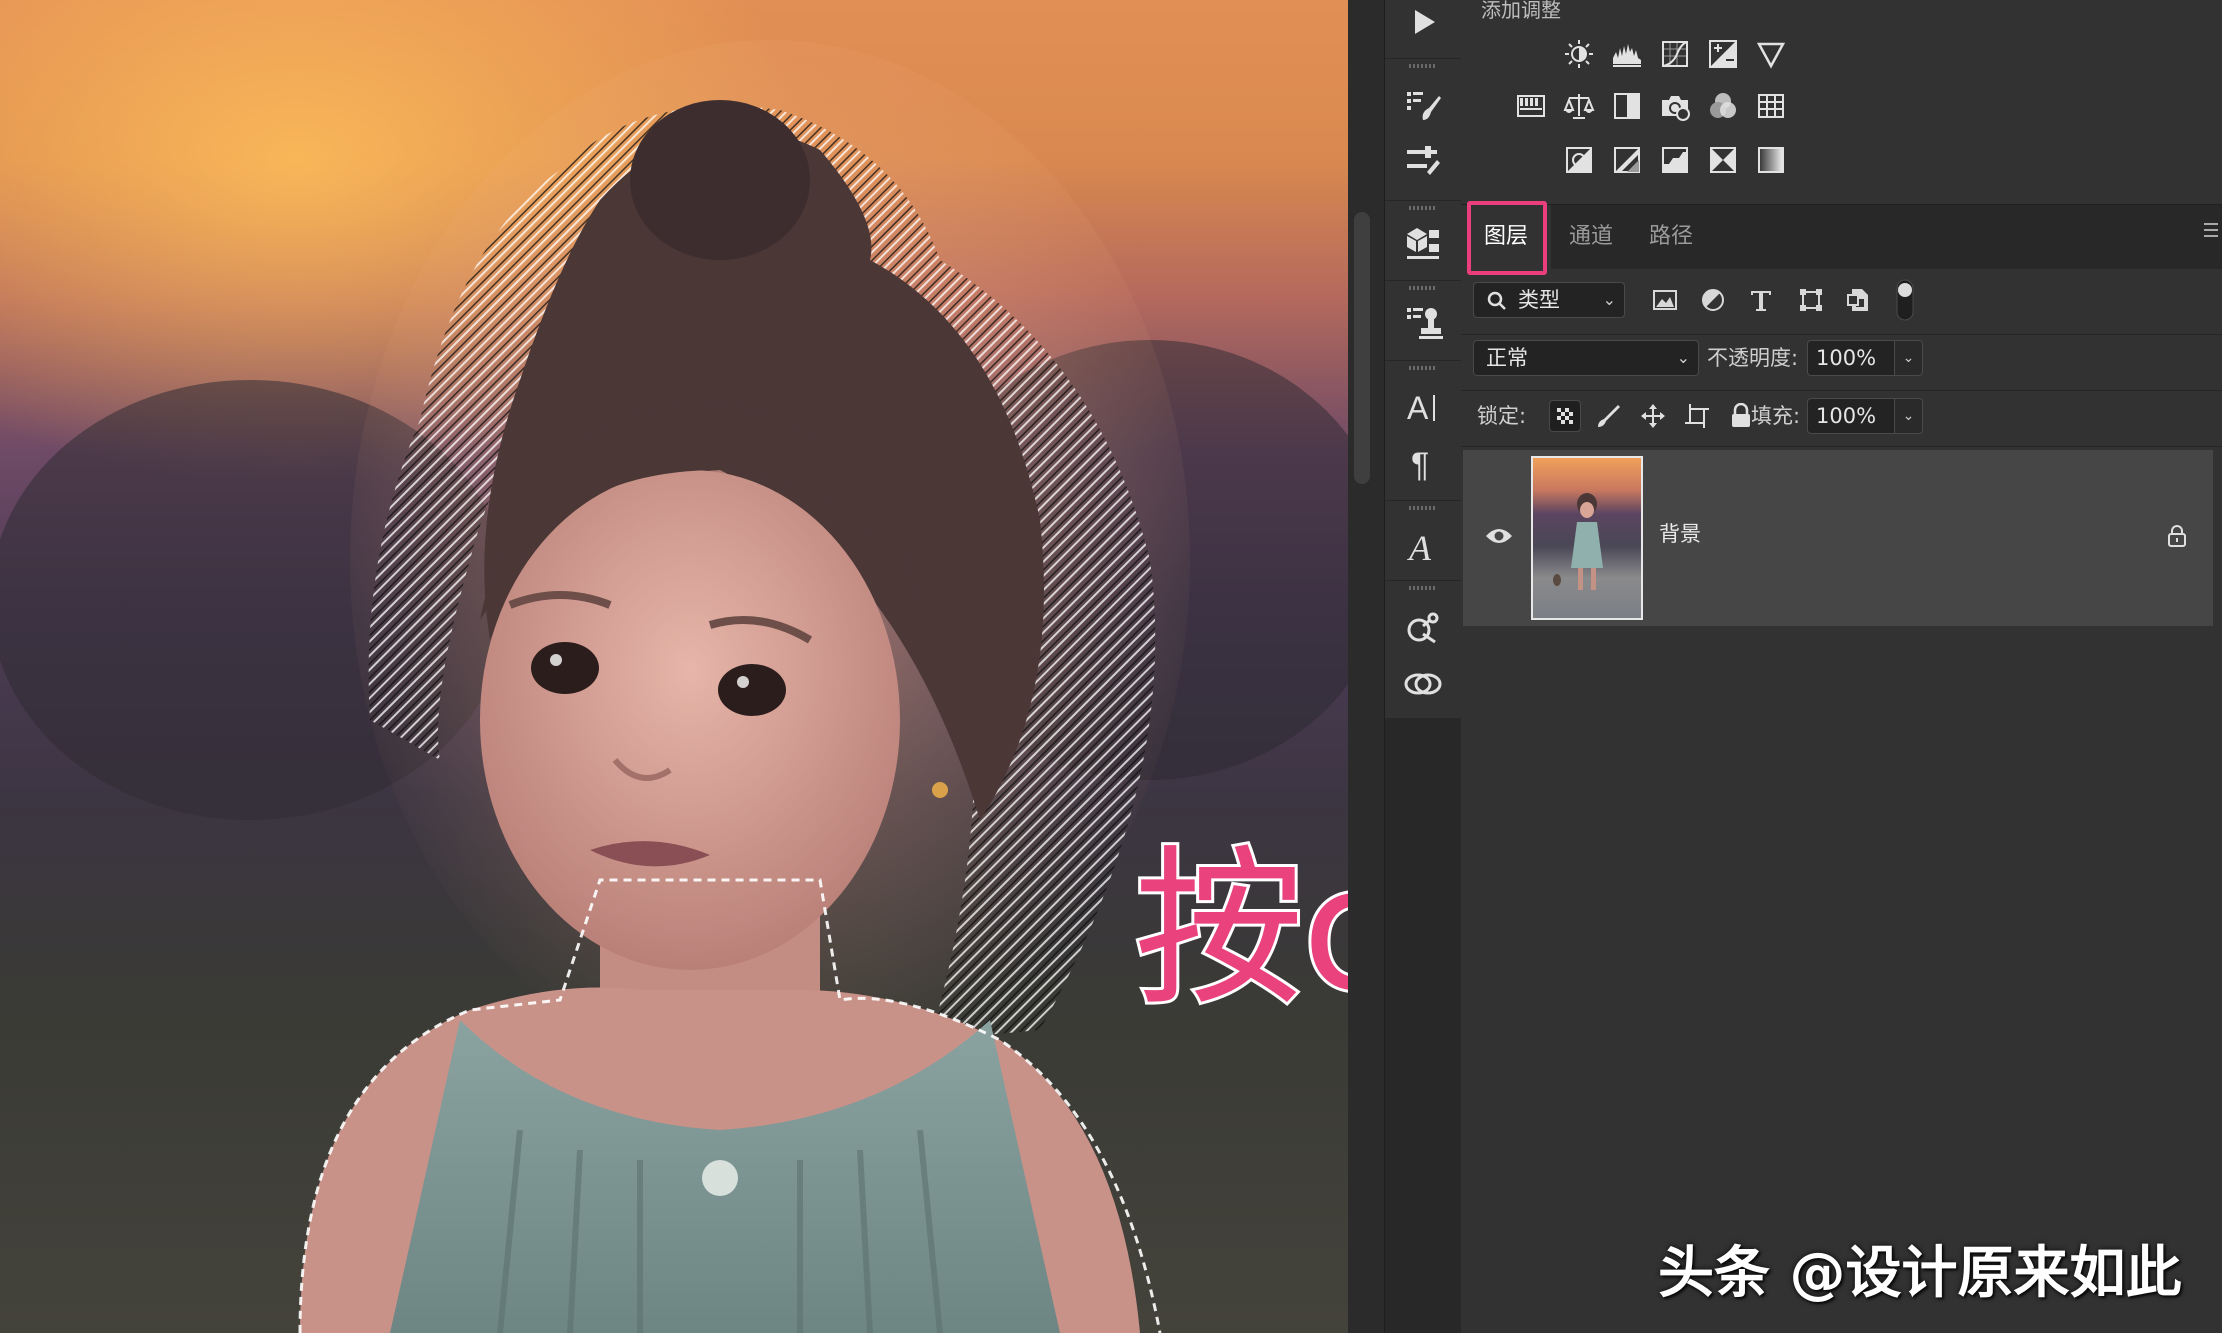 The width and height of the screenshot is (2222, 1333). What do you see at coordinates (1502, 416) in the screenshot?
I see `lock-label: 锁定:` at bounding box center [1502, 416].